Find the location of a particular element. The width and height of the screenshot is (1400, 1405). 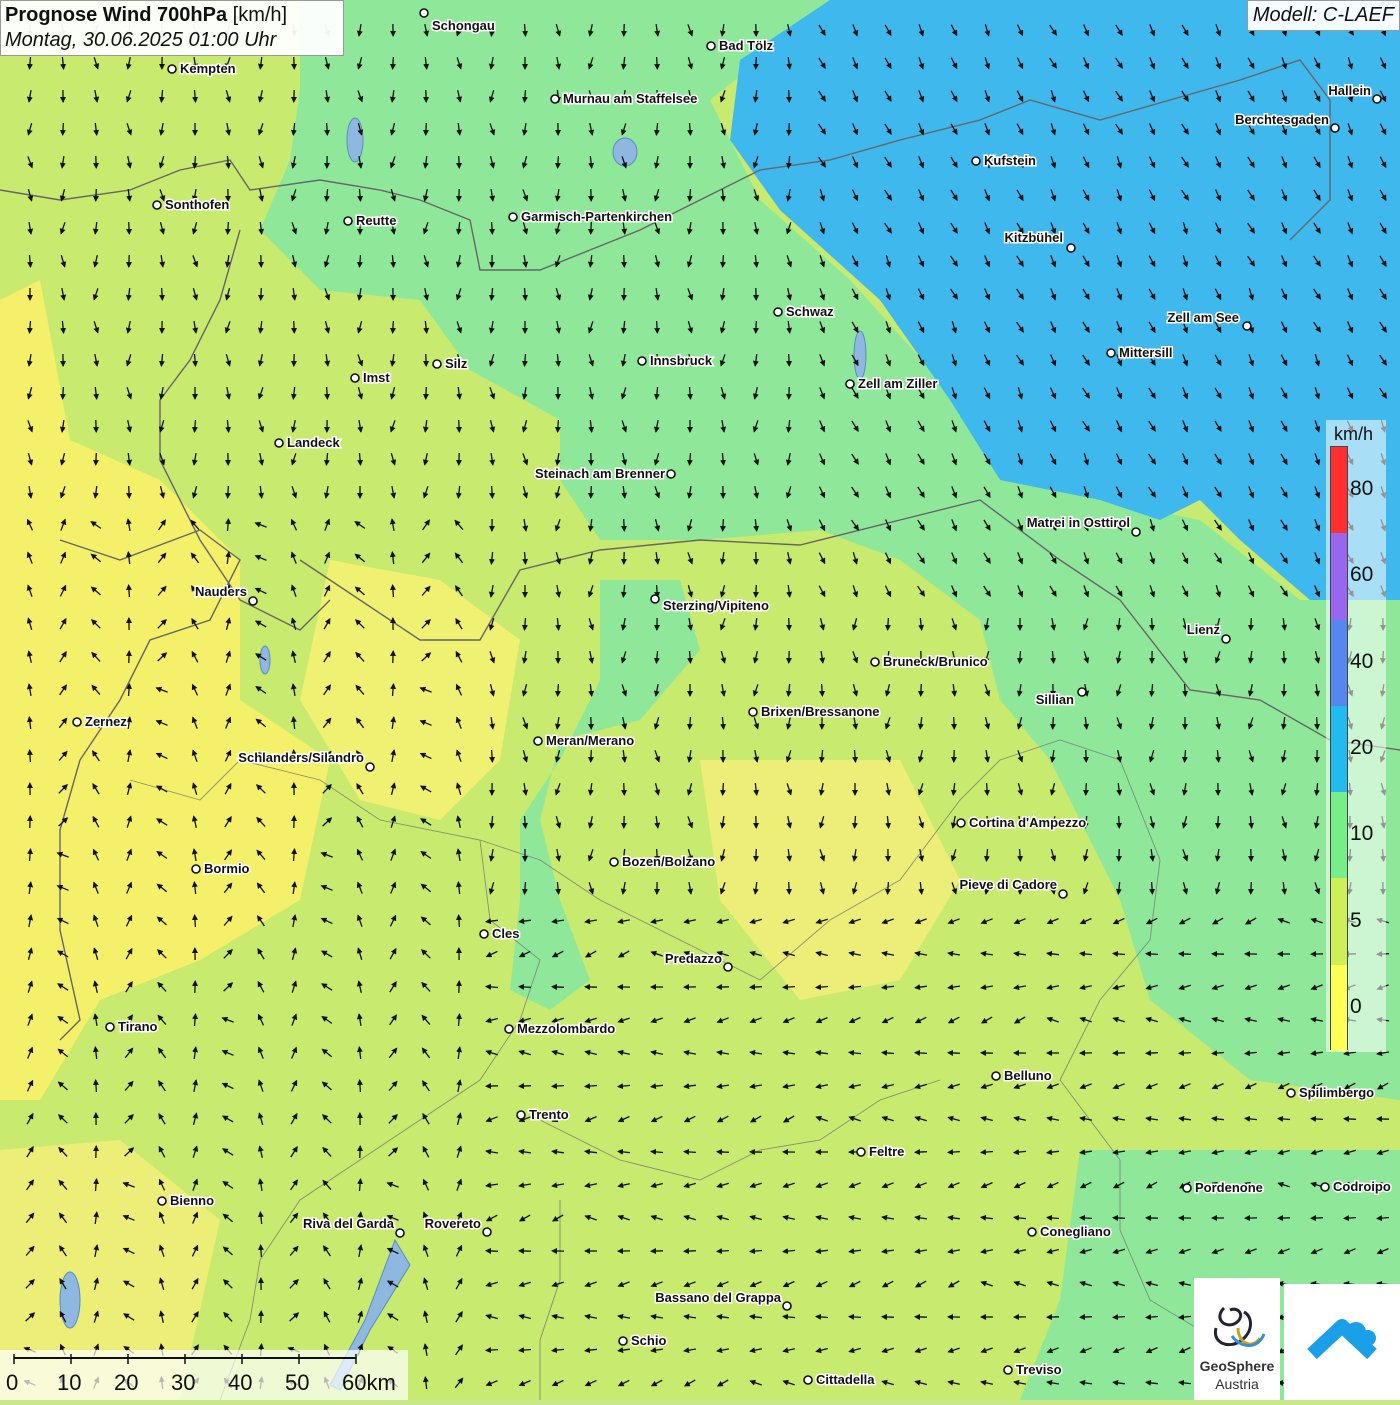

logo-name: GeoSphere is located at coordinates (1237, 1366).